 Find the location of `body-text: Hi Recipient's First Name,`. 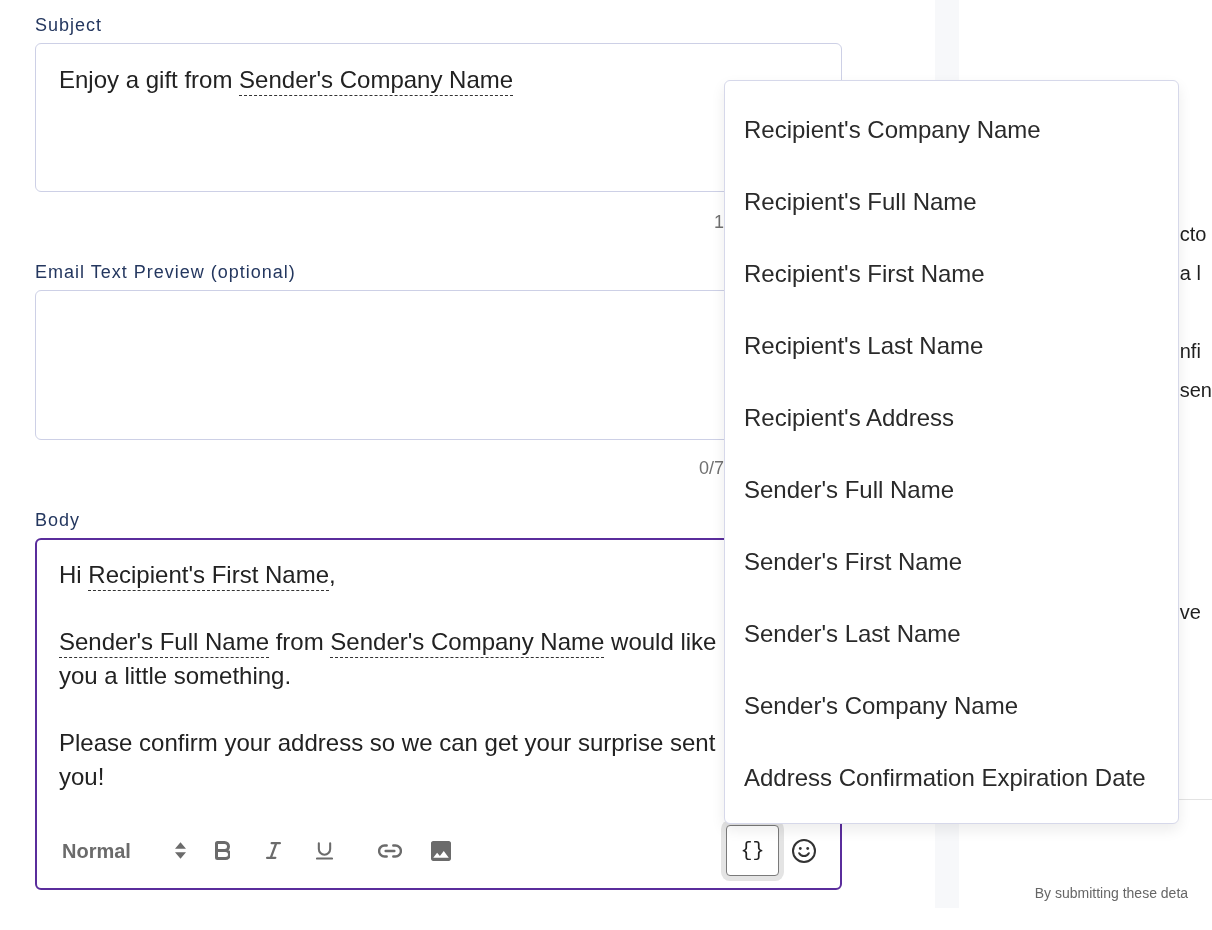

body-text: Hi Recipient's First Name, is located at coordinates (197, 575).